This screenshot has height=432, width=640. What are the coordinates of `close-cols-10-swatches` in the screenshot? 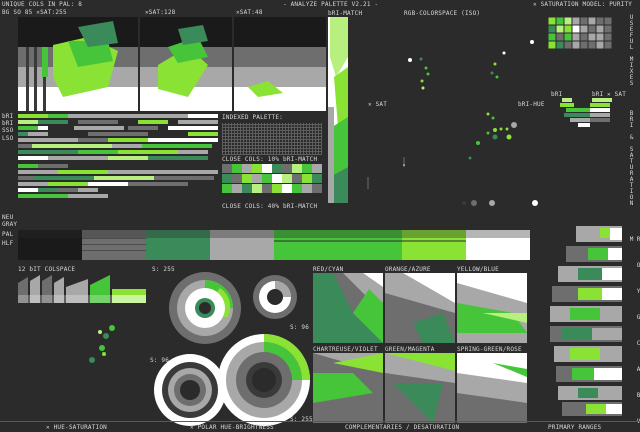 It's located at (272, 183).